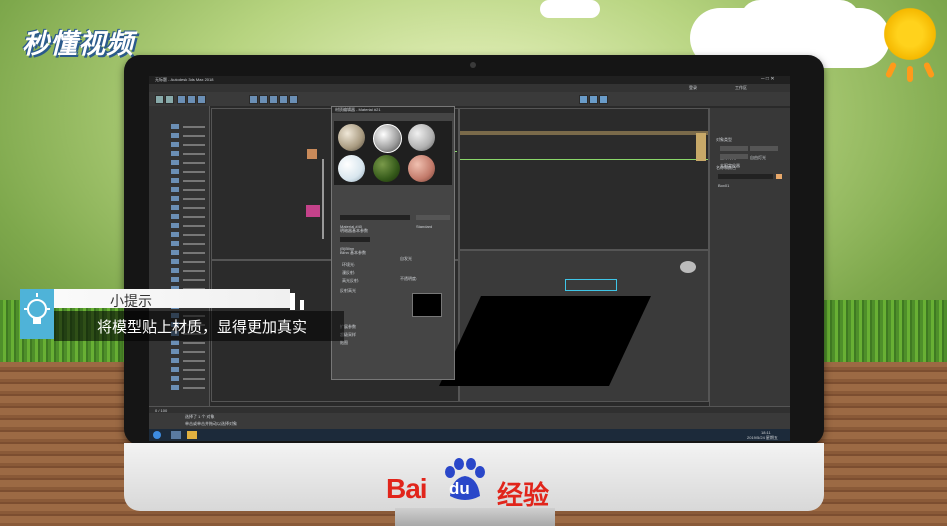 The height and width of the screenshot is (526, 947). I want to click on clock-date: 2019/5/24 星期五, so click(762, 437).